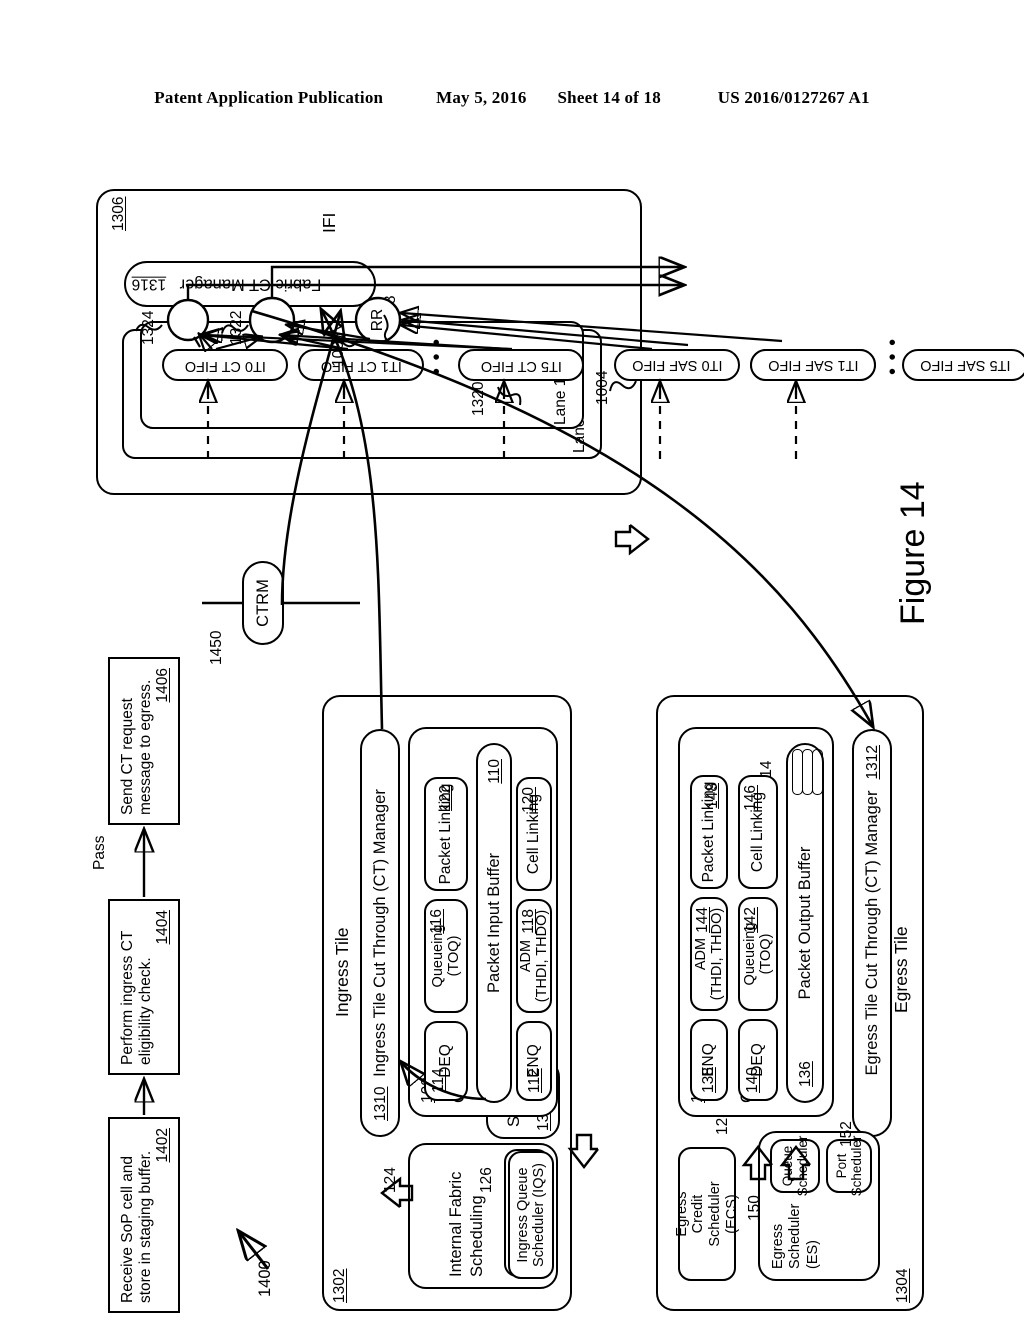 This screenshot has width=1024, height=1325. I want to click on sheet-number: Sheet 14 of 18, so click(609, 97).